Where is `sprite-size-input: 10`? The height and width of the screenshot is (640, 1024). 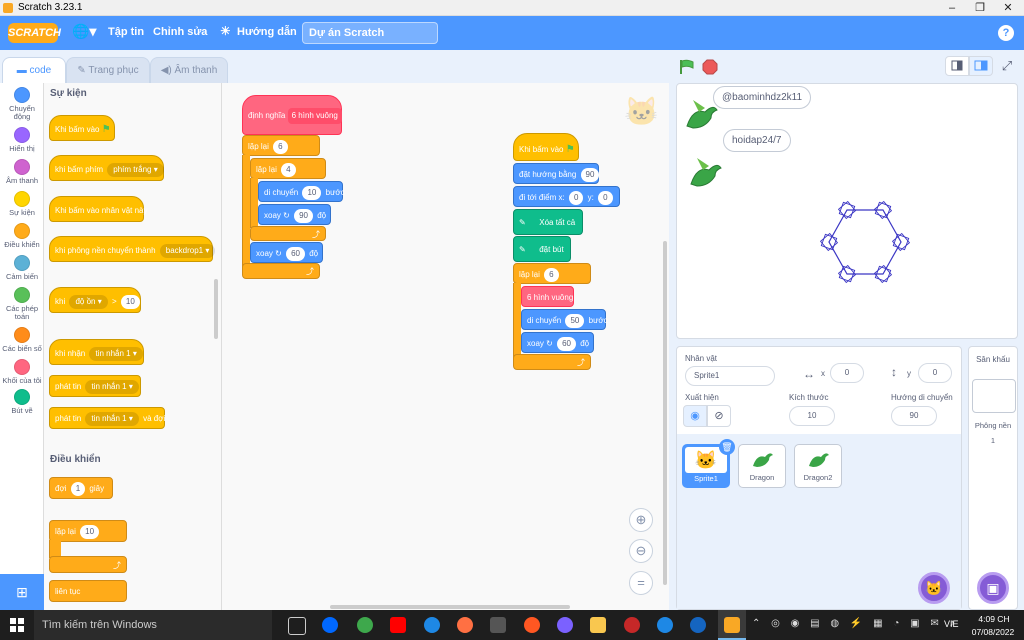 sprite-size-input: 10 is located at coordinates (812, 416).